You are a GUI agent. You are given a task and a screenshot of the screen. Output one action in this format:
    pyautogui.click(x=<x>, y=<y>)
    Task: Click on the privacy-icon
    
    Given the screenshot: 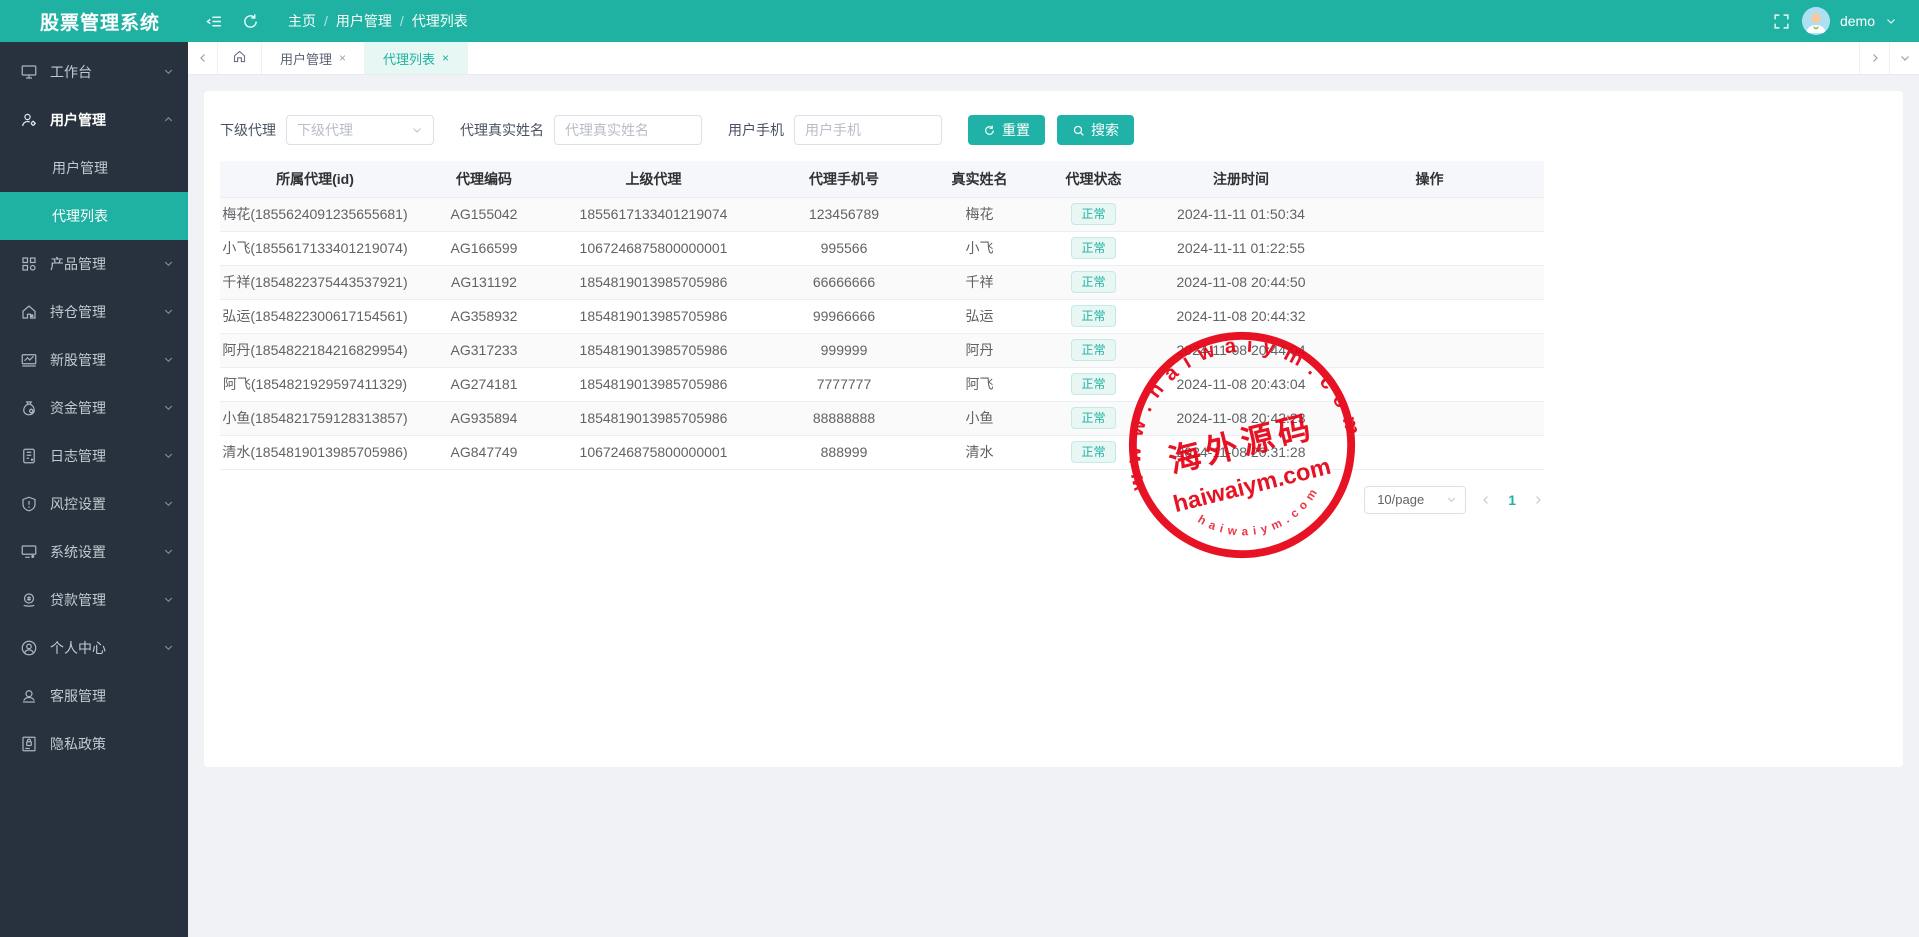 What is the action you would take?
    pyautogui.click(x=29, y=744)
    